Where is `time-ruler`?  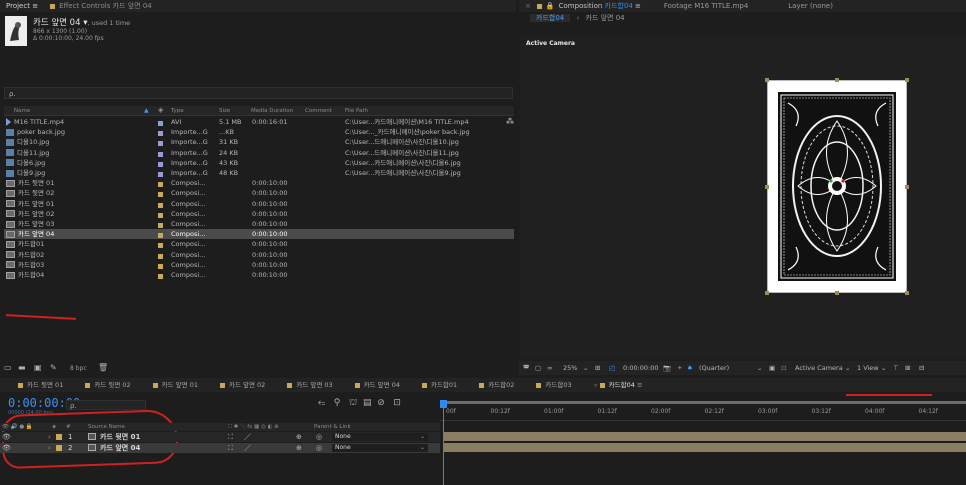 time-ruler is located at coordinates (703, 411).